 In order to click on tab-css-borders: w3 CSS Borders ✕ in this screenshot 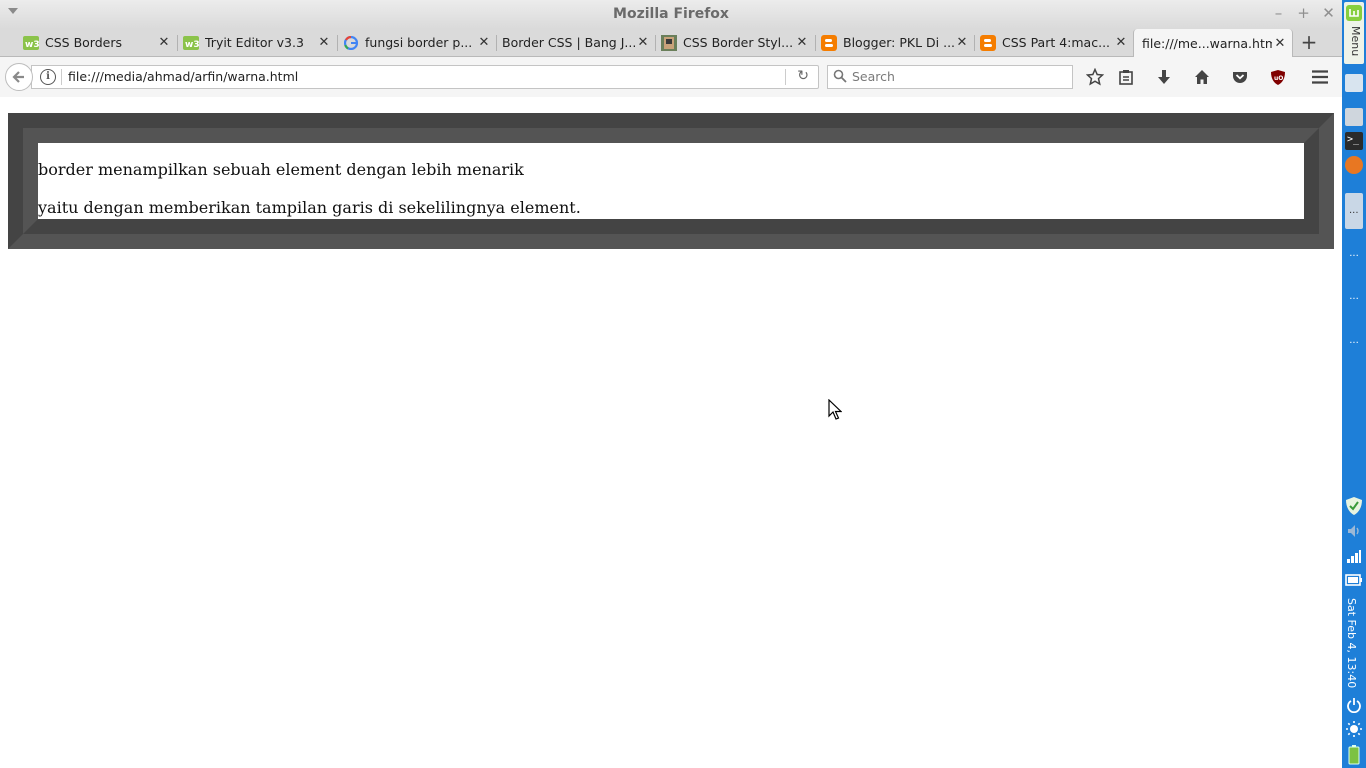, I will do `click(96, 42)`.